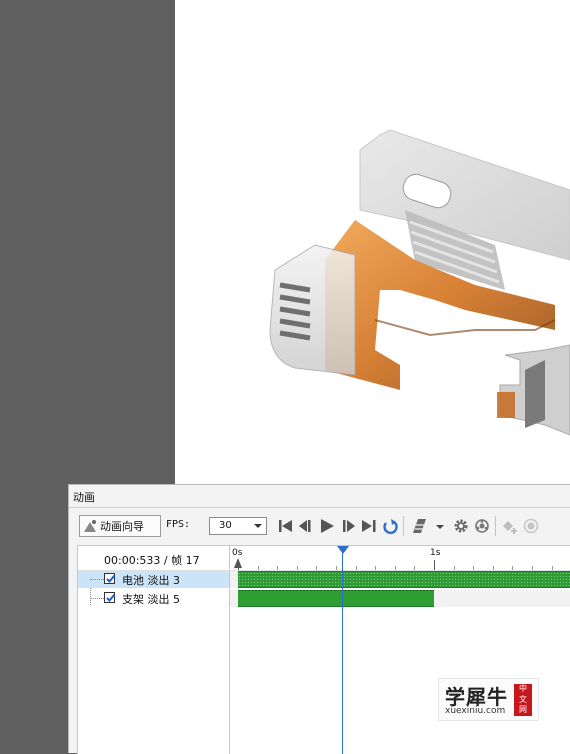 The height and width of the screenshot is (754, 570). Describe the element at coordinates (238, 526) in the screenshot. I see `fps-select: 30` at that location.